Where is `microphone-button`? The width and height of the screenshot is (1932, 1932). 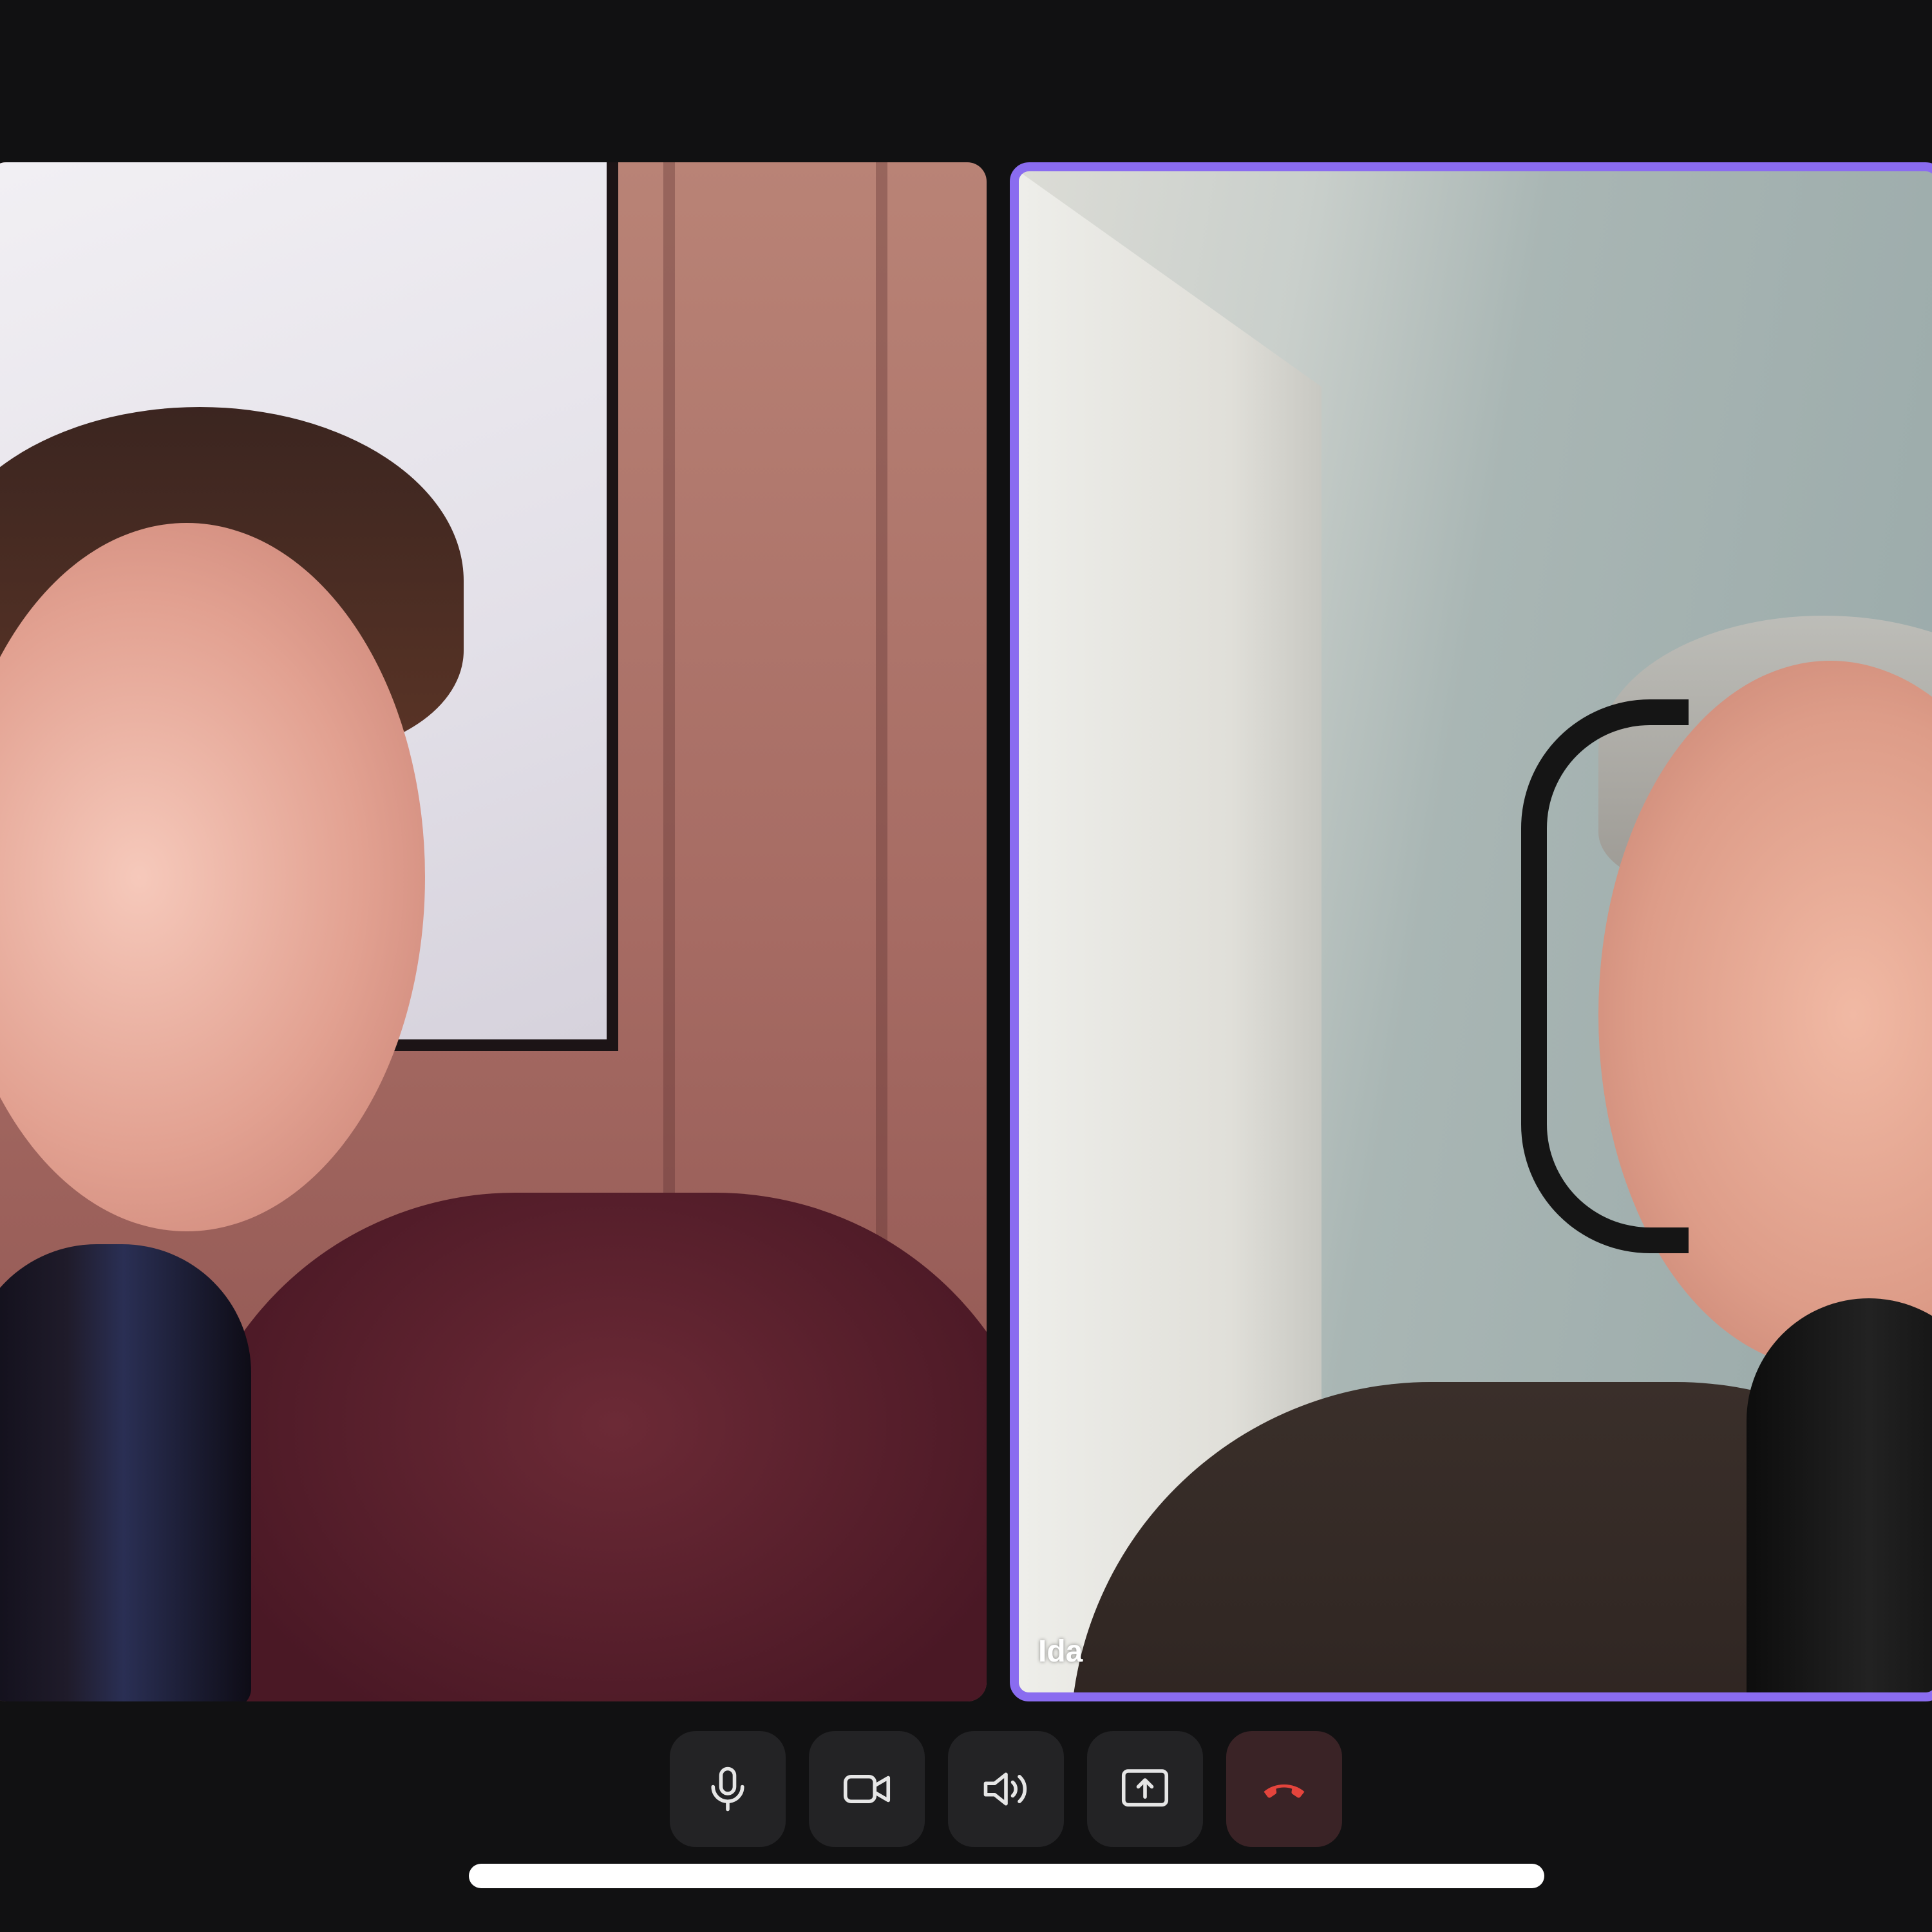
microphone-button is located at coordinates (728, 1789).